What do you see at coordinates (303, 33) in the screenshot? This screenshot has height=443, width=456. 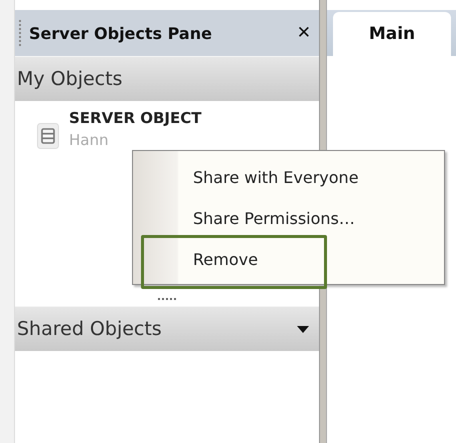 I see `close-button: ✕` at bounding box center [303, 33].